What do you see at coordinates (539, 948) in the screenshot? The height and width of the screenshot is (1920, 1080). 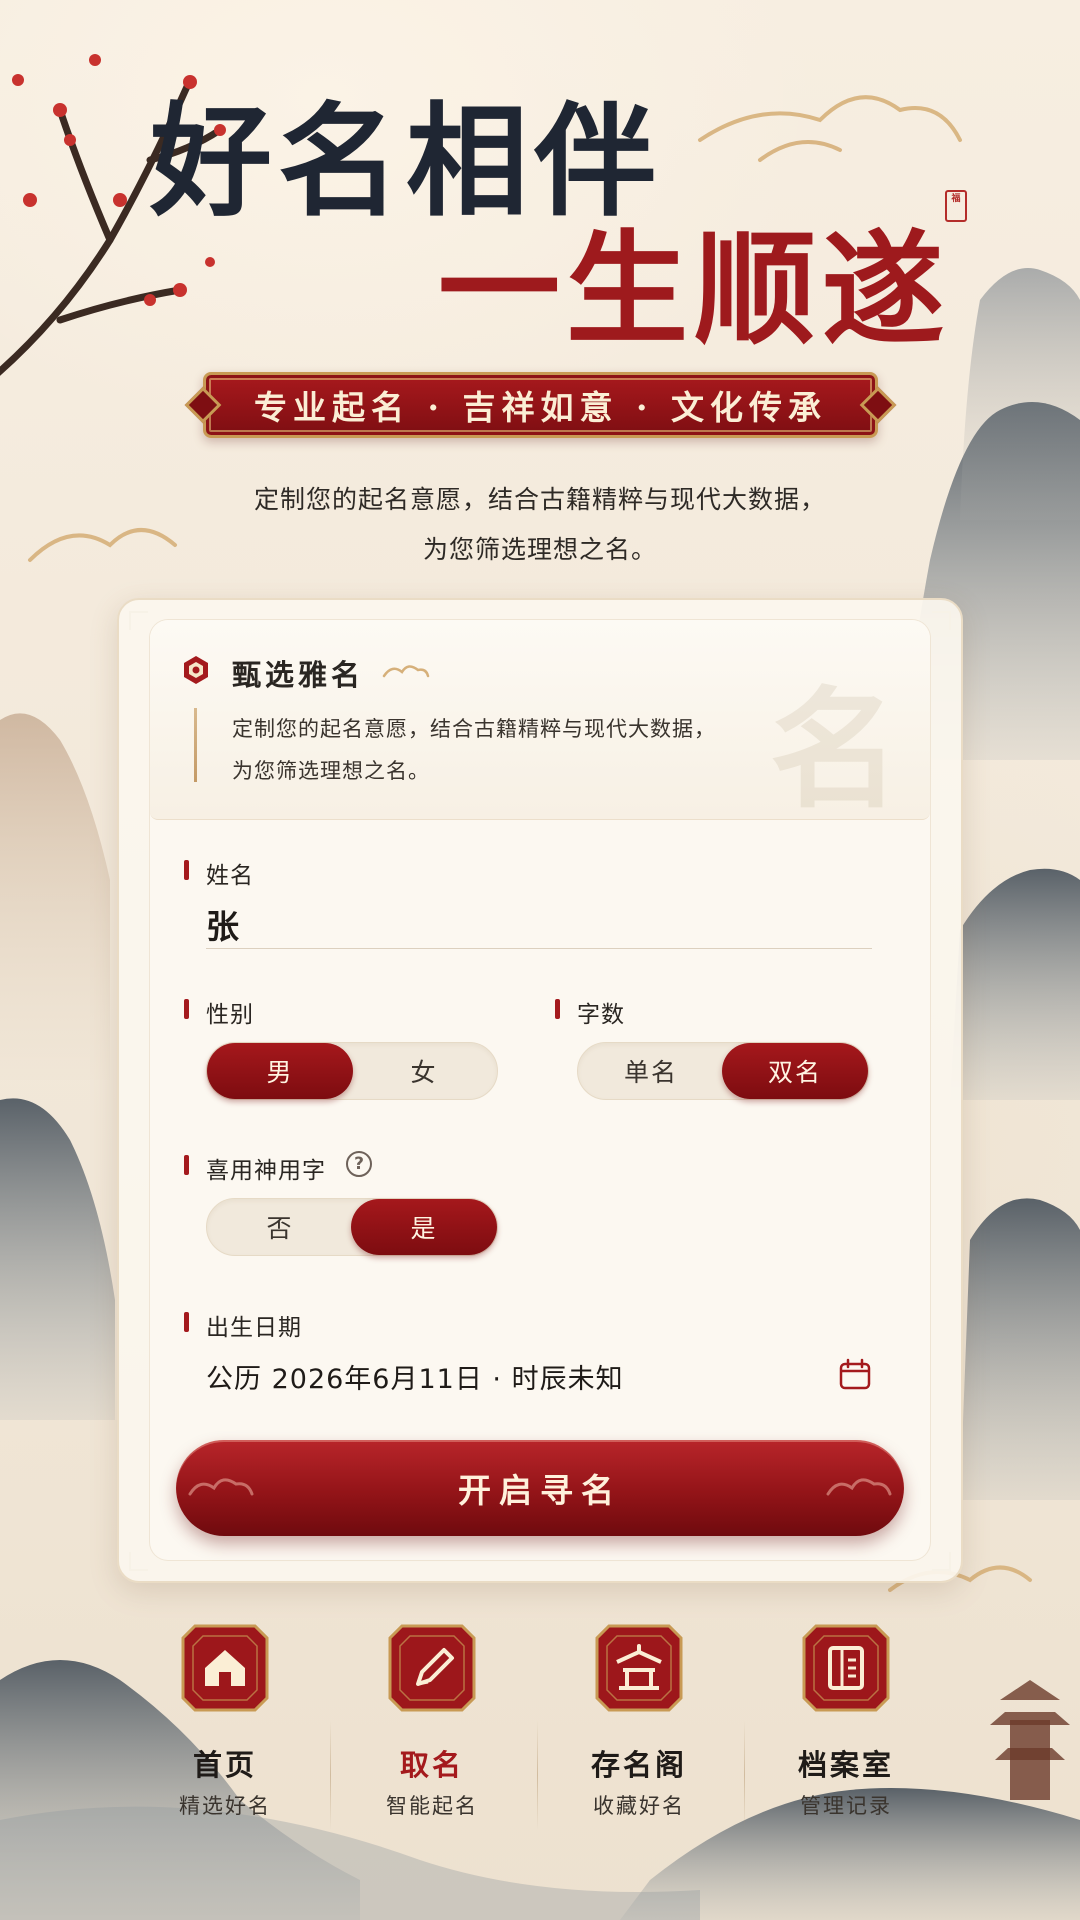 I see `surname-underline` at bounding box center [539, 948].